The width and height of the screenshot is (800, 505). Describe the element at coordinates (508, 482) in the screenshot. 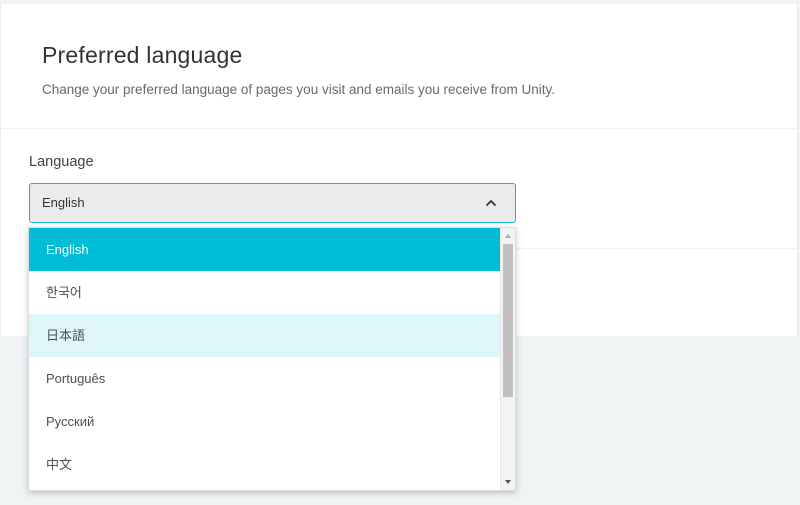

I see `scroll-down-arrow-icon` at that location.